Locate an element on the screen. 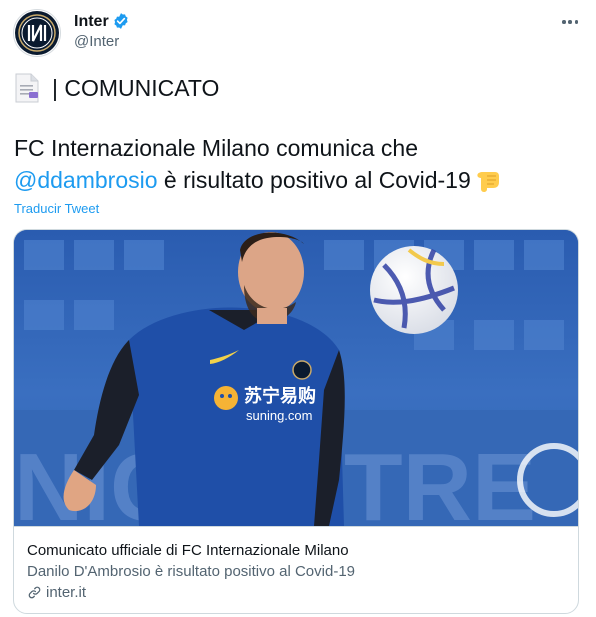 This screenshot has height=617, width=596. inter-logo-icon is located at coordinates (37, 33).